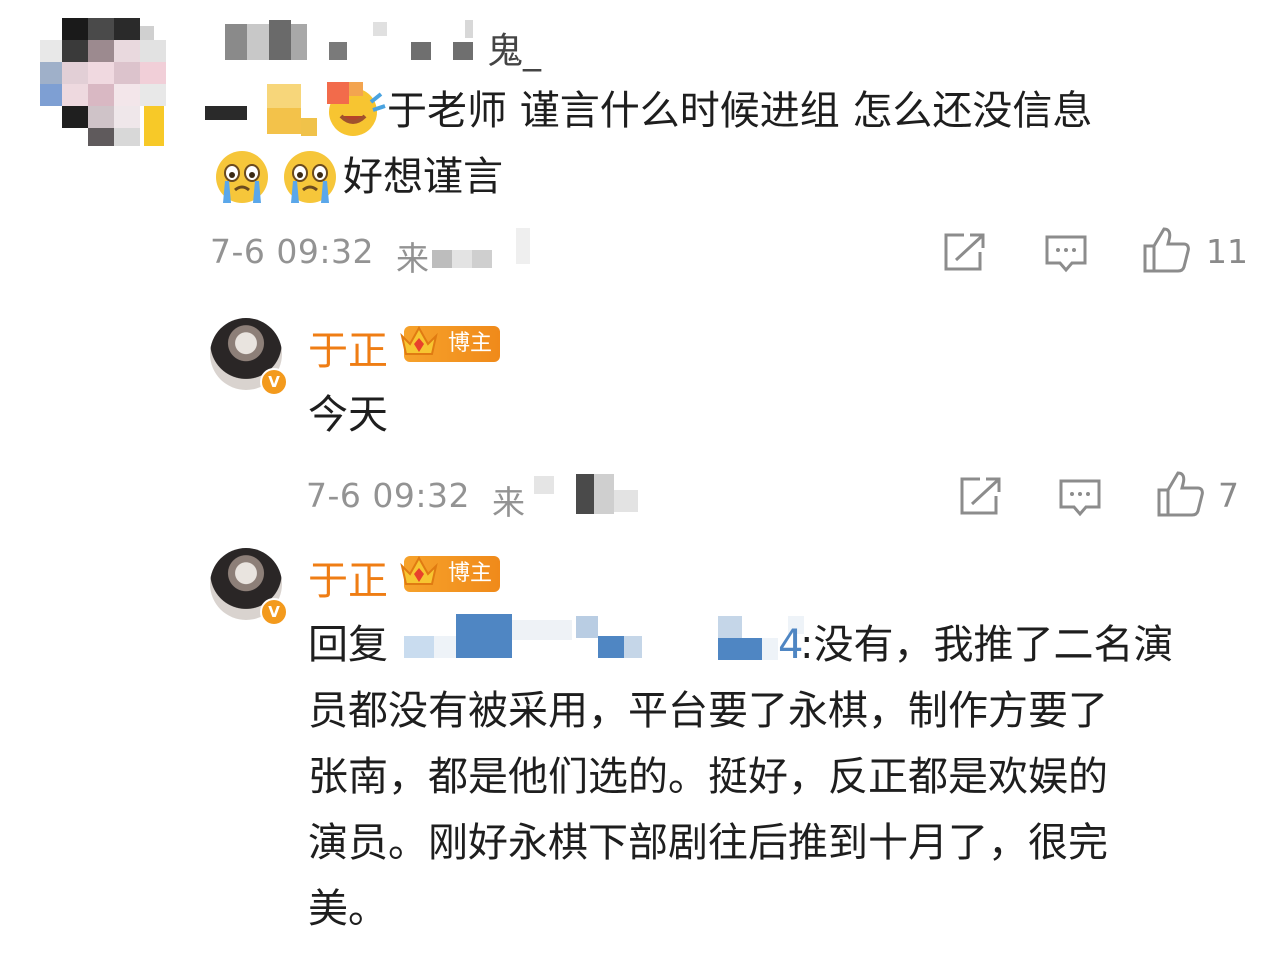  What do you see at coordinates (708, 711) in the screenshot?
I see `reply-text-line2: 员都没有被采用，平台要了永棋，制作方要了` at bounding box center [708, 711].